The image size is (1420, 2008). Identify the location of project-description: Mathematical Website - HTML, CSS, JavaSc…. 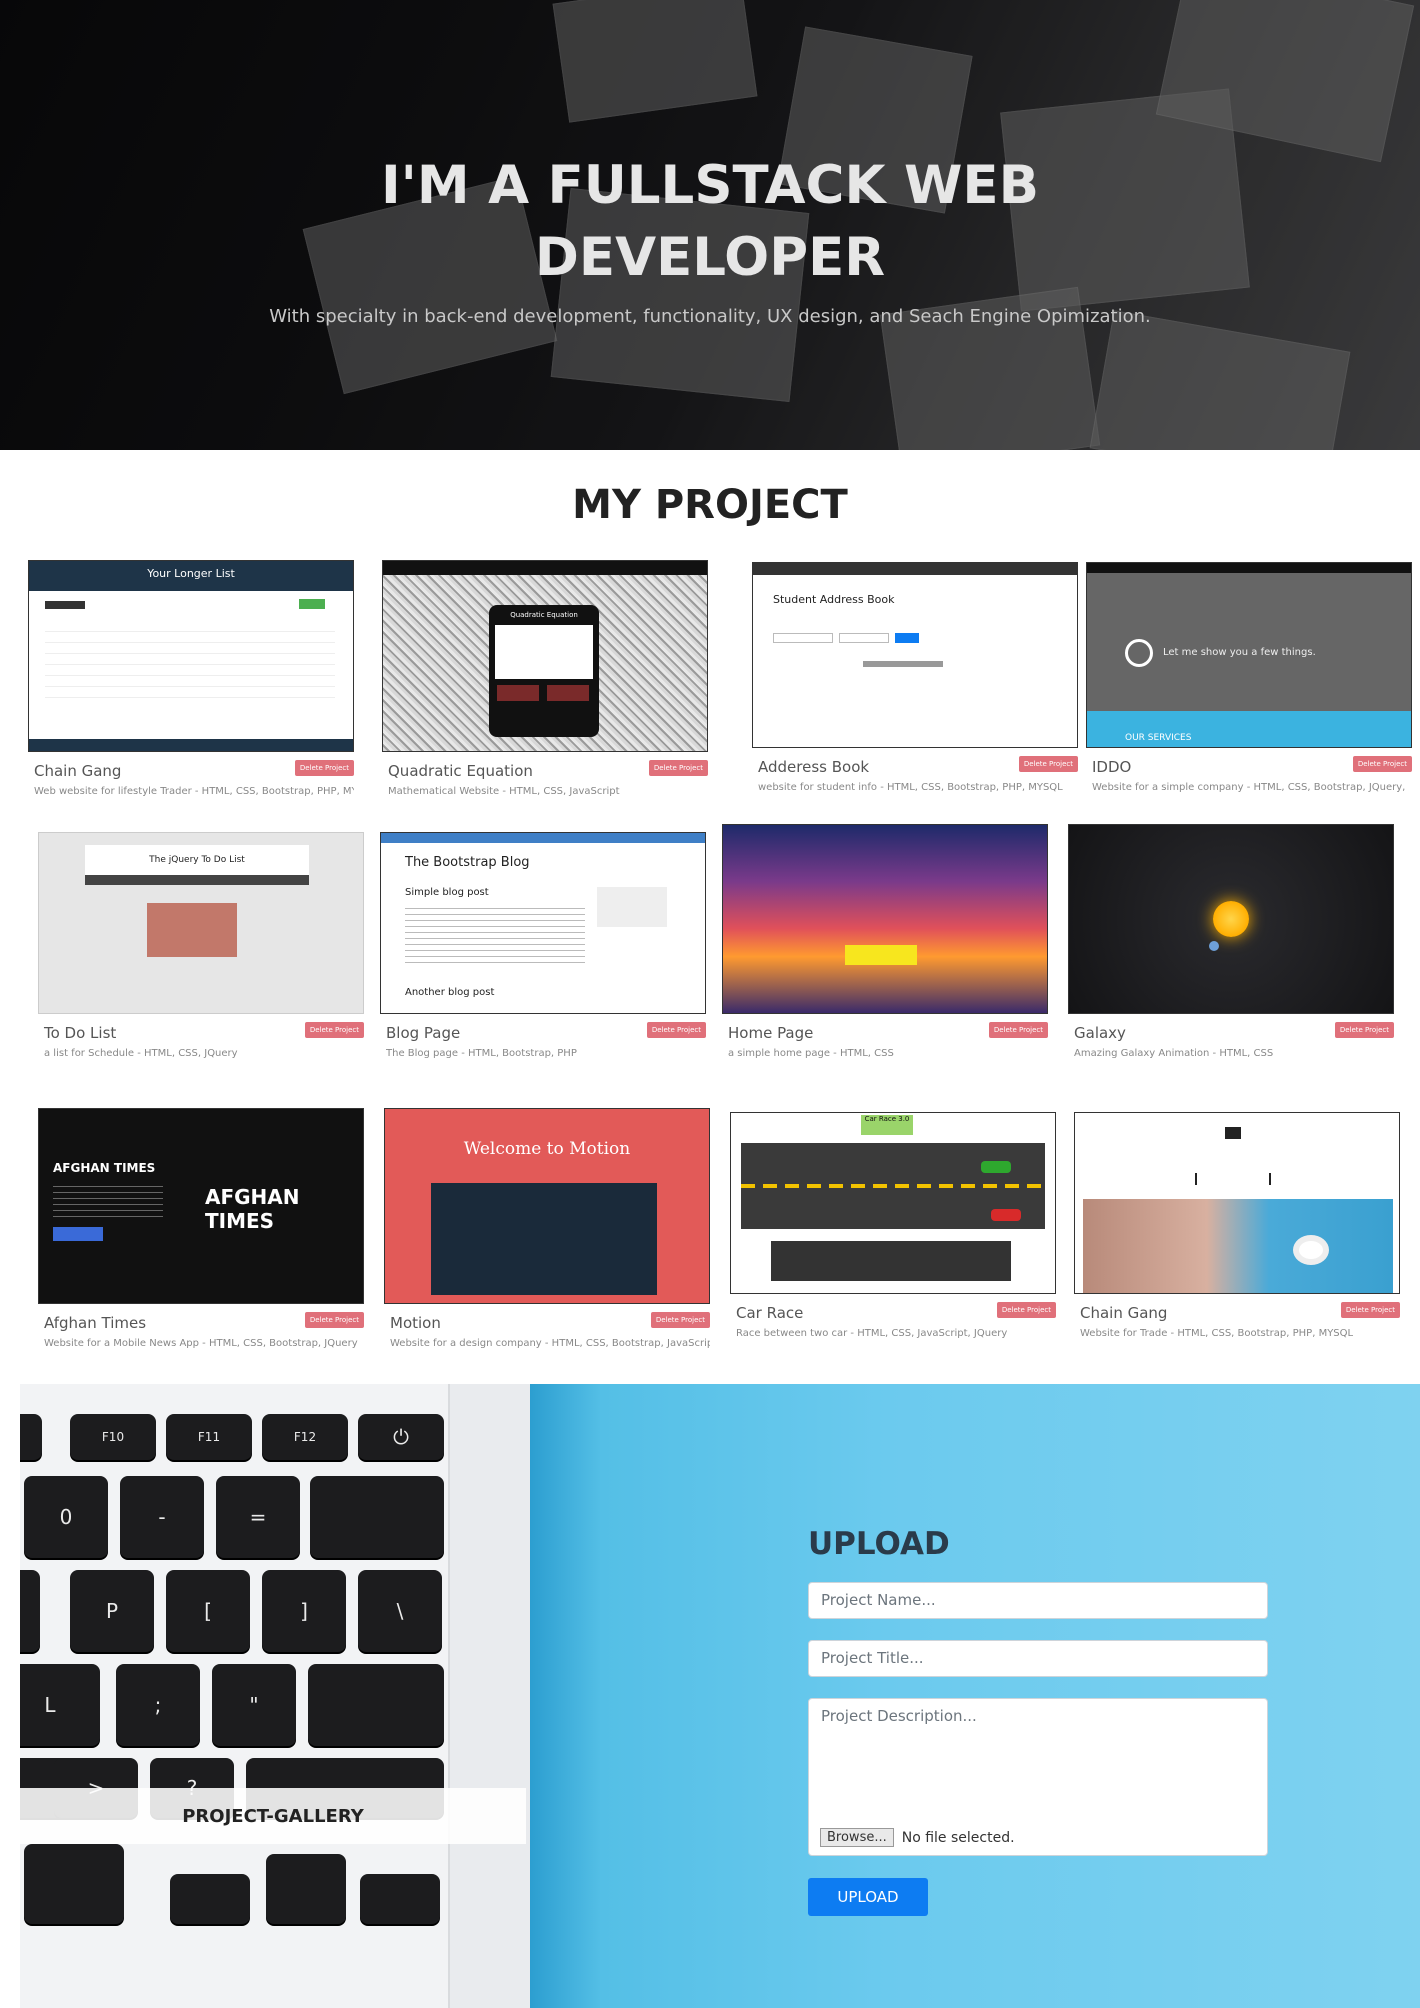
(504, 791).